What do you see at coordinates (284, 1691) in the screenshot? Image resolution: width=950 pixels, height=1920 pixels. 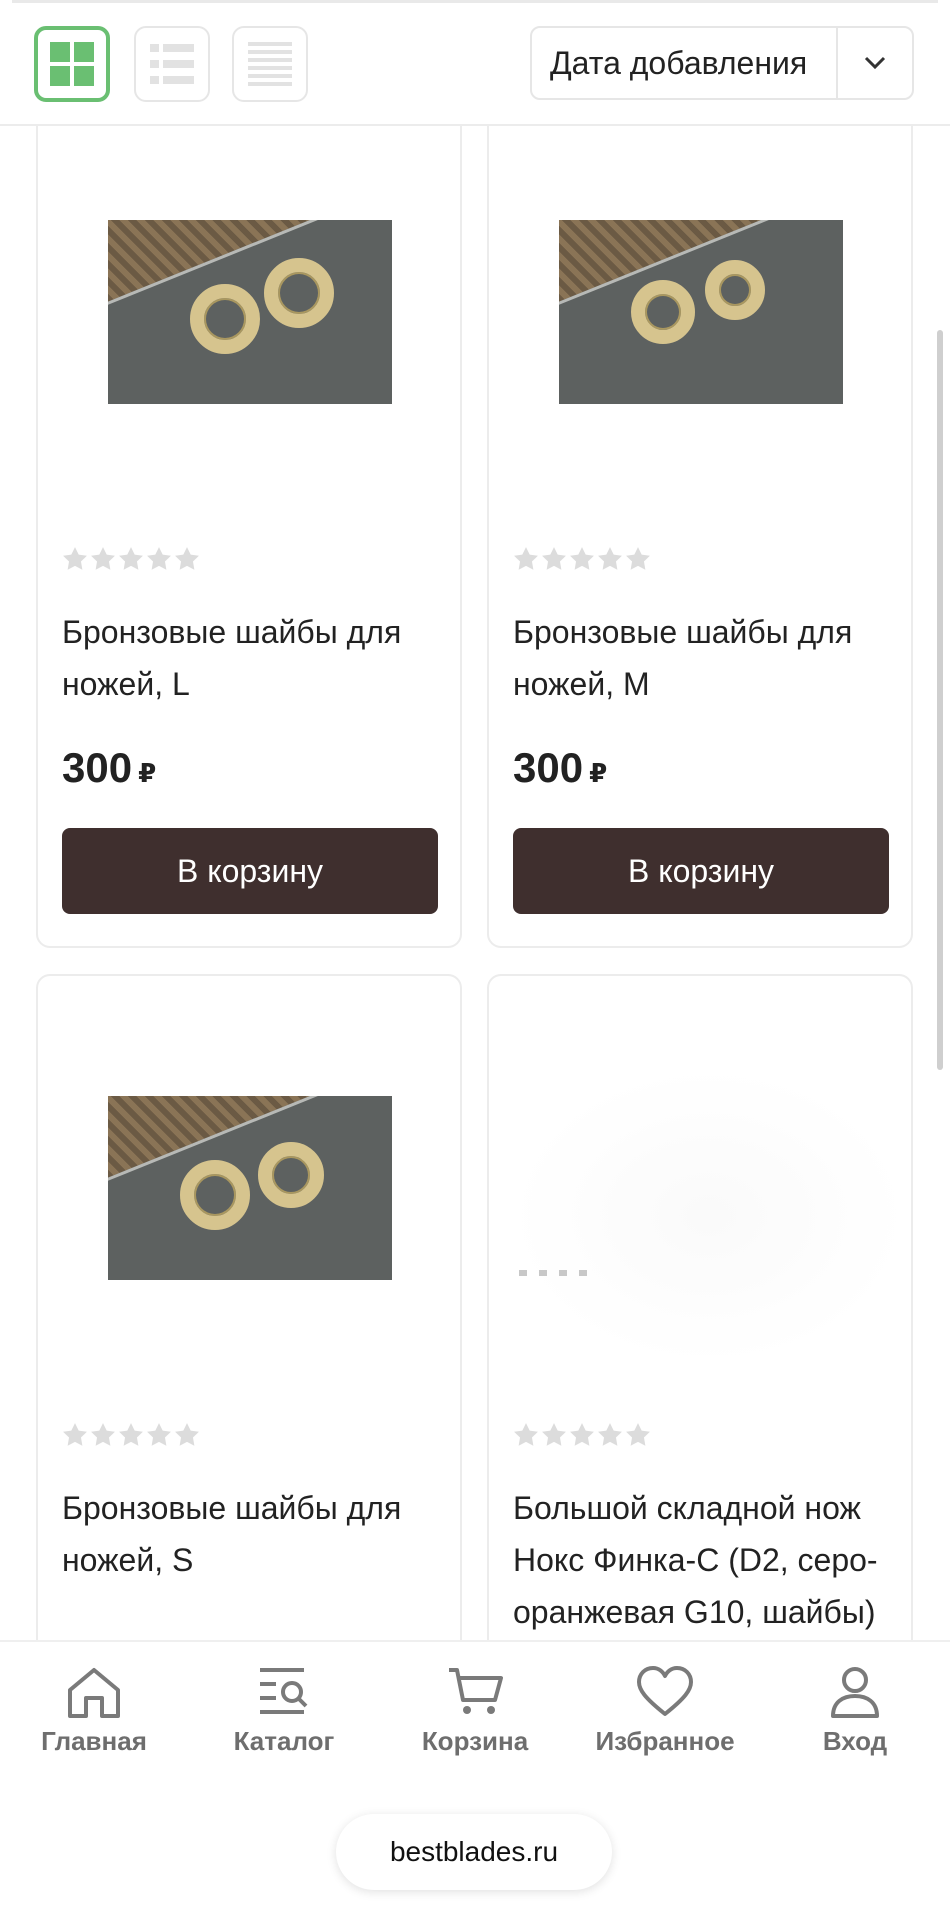 I see `catalog-search-icon` at bounding box center [284, 1691].